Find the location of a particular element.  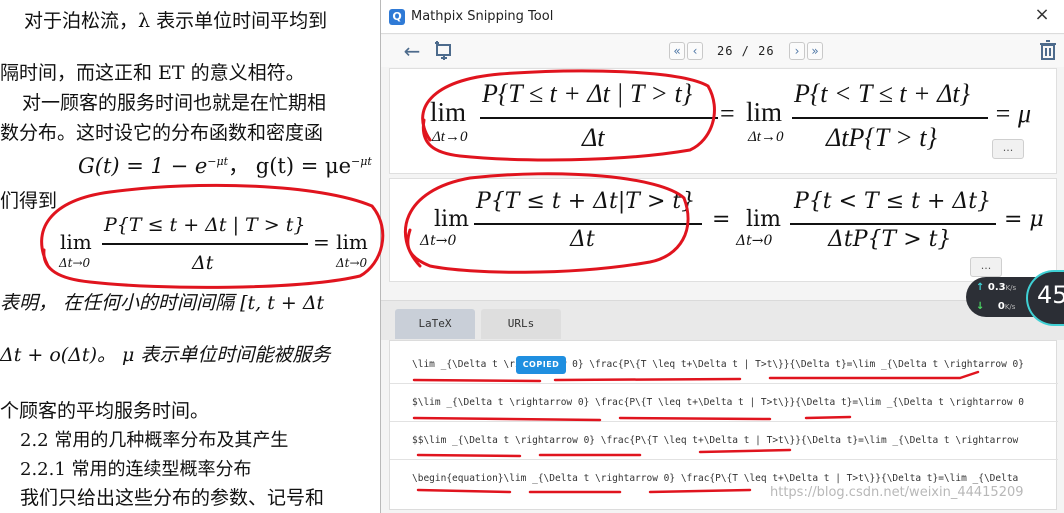

tab-latex: LaTeX is located at coordinates (435, 324).